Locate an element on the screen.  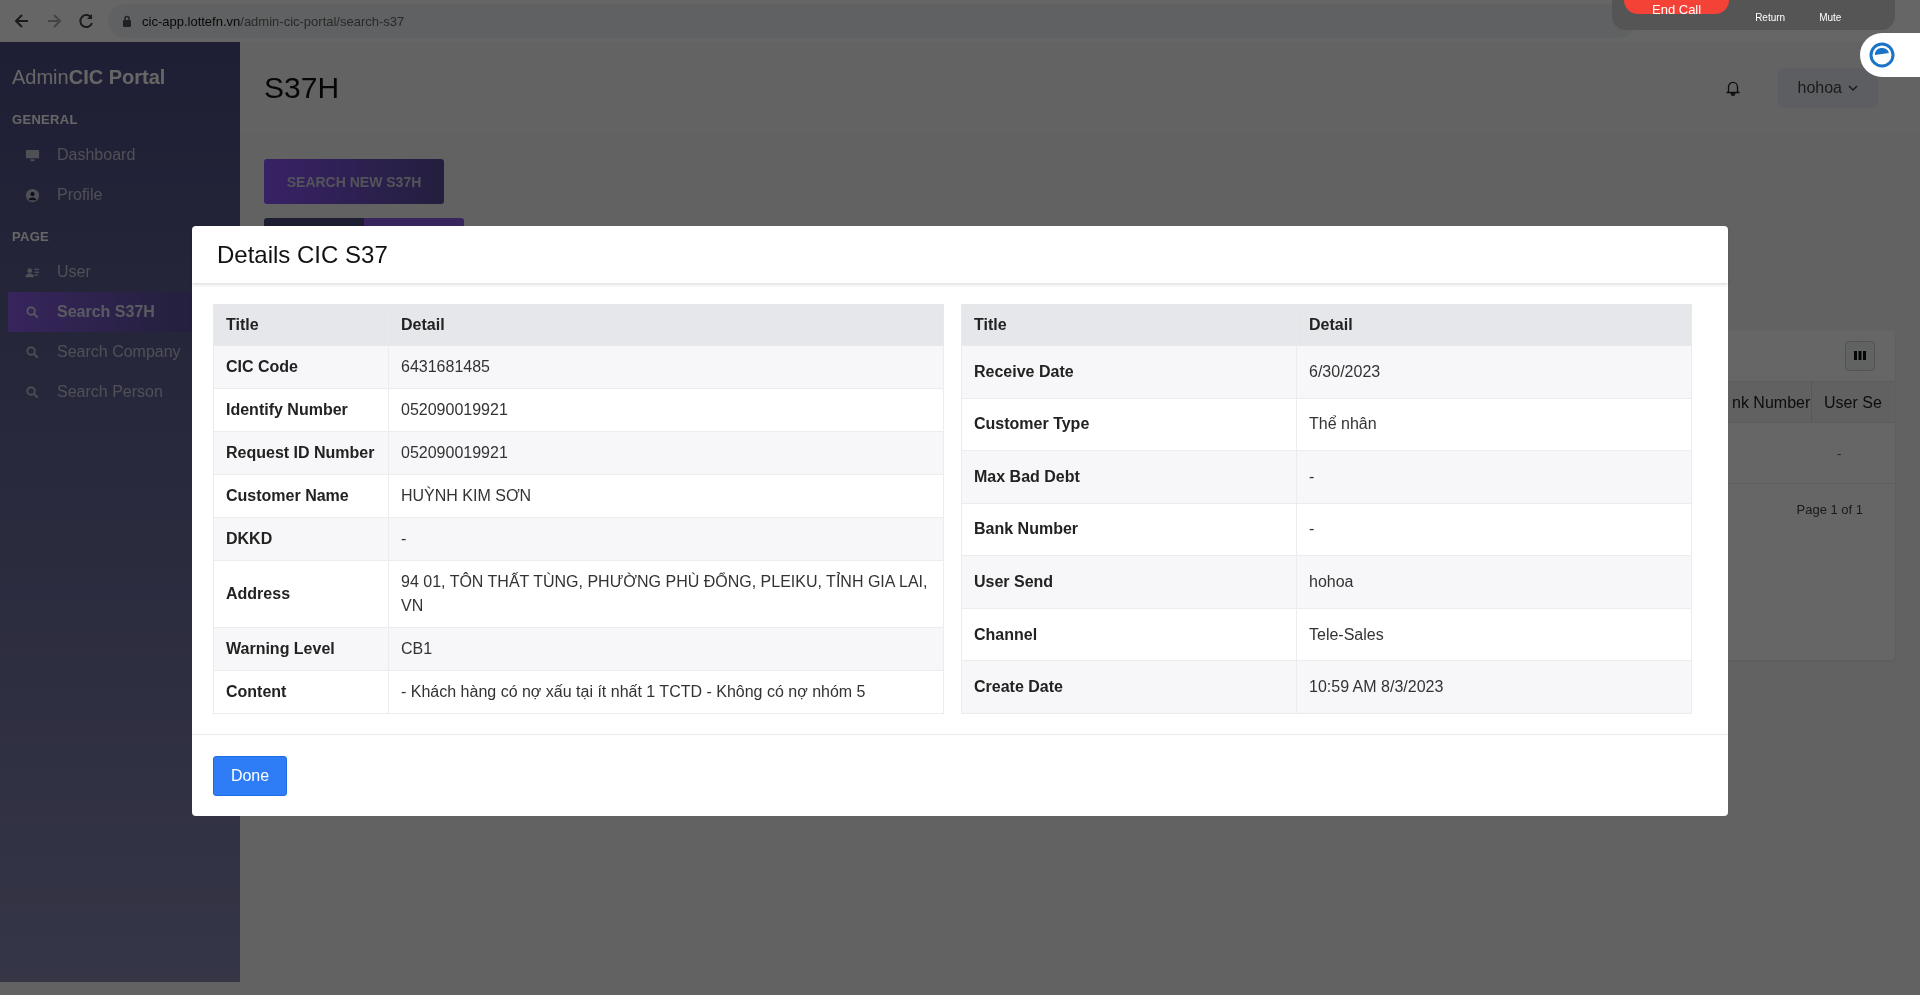
table-cell: Create Date is located at coordinates (1129, 687).